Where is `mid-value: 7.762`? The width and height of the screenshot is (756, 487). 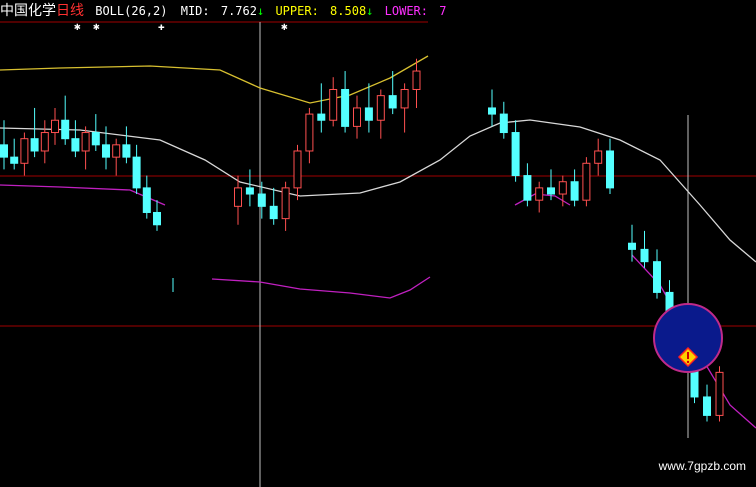 mid-value: 7.762 is located at coordinates (238, 11).